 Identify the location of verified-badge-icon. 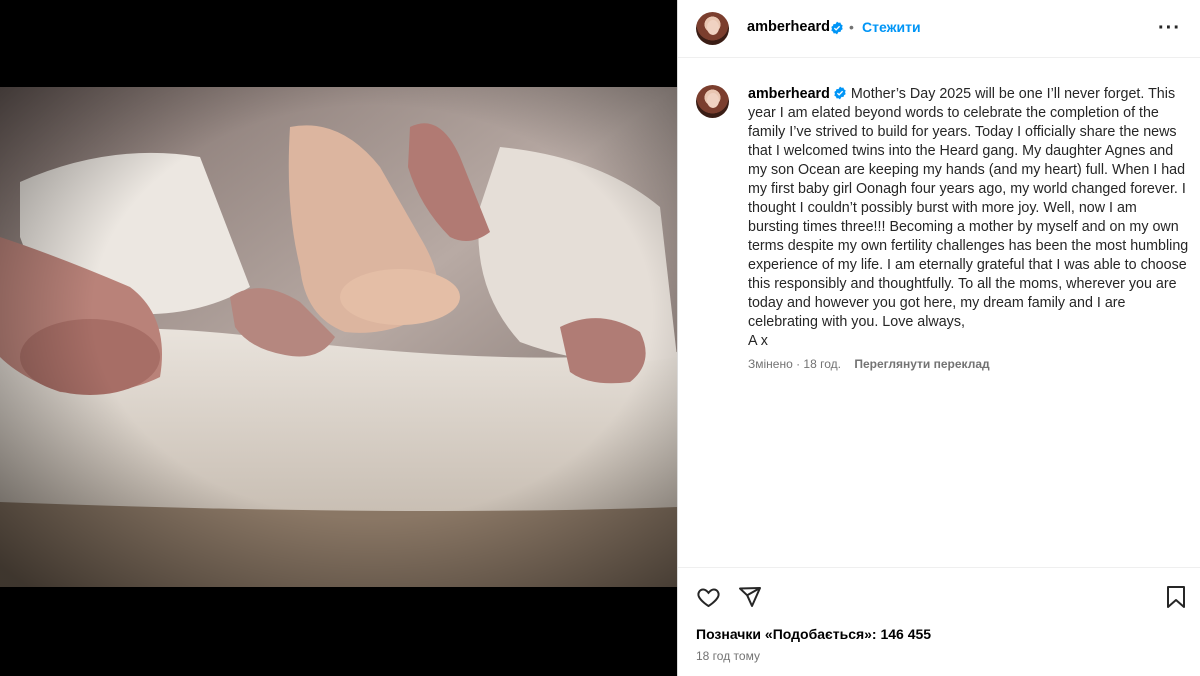
(837, 28).